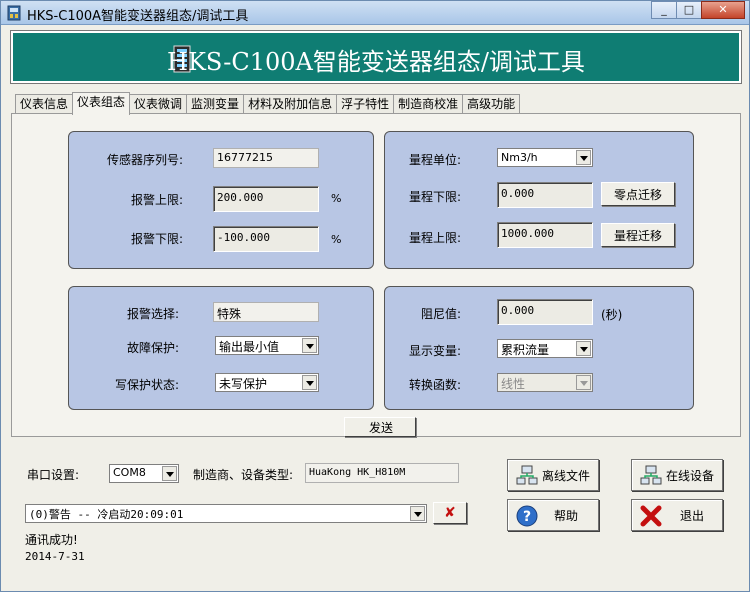 Image resolution: width=750 pixels, height=592 pixels. Describe the element at coordinates (55, 556) in the screenshot. I see `status-date: 2014-7-31` at that location.